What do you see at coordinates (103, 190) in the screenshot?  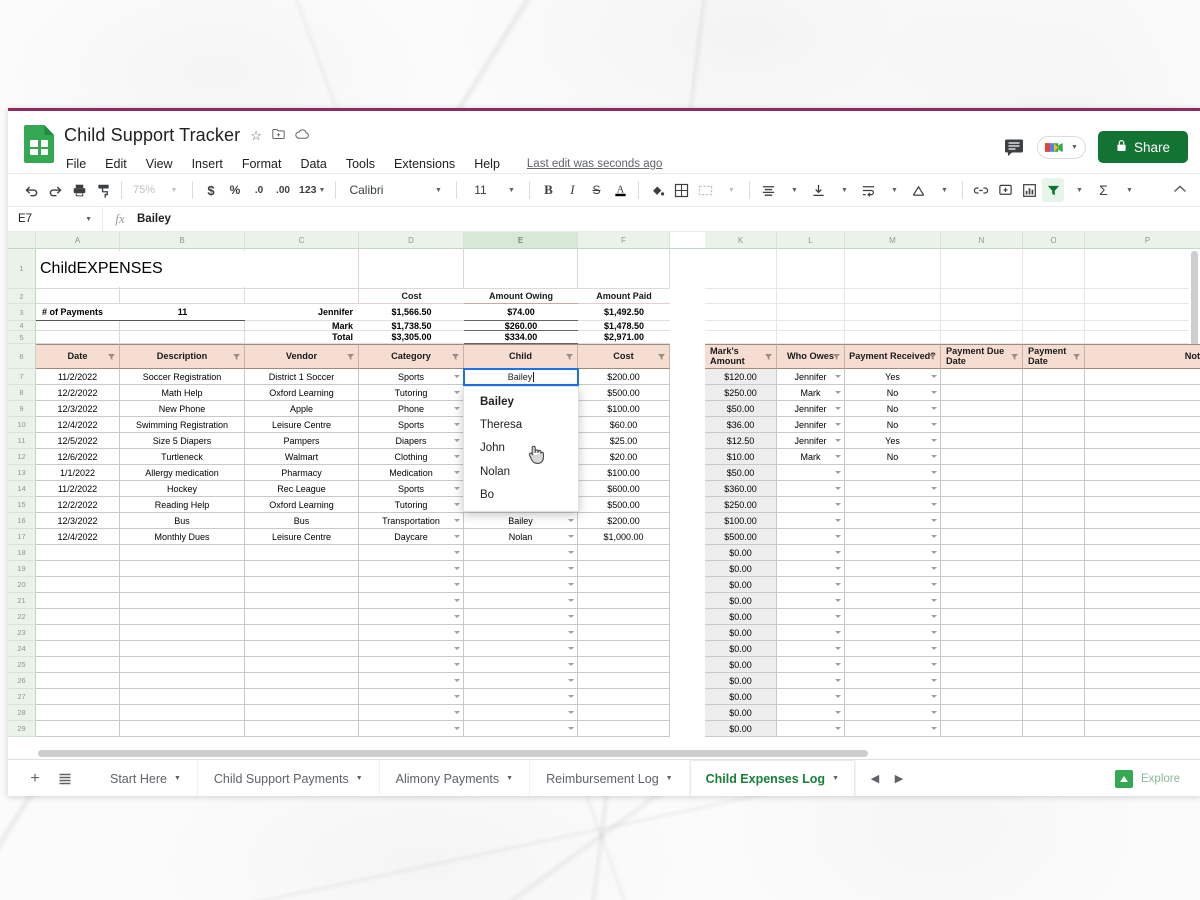 I see `paint-format-icon` at bounding box center [103, 190].